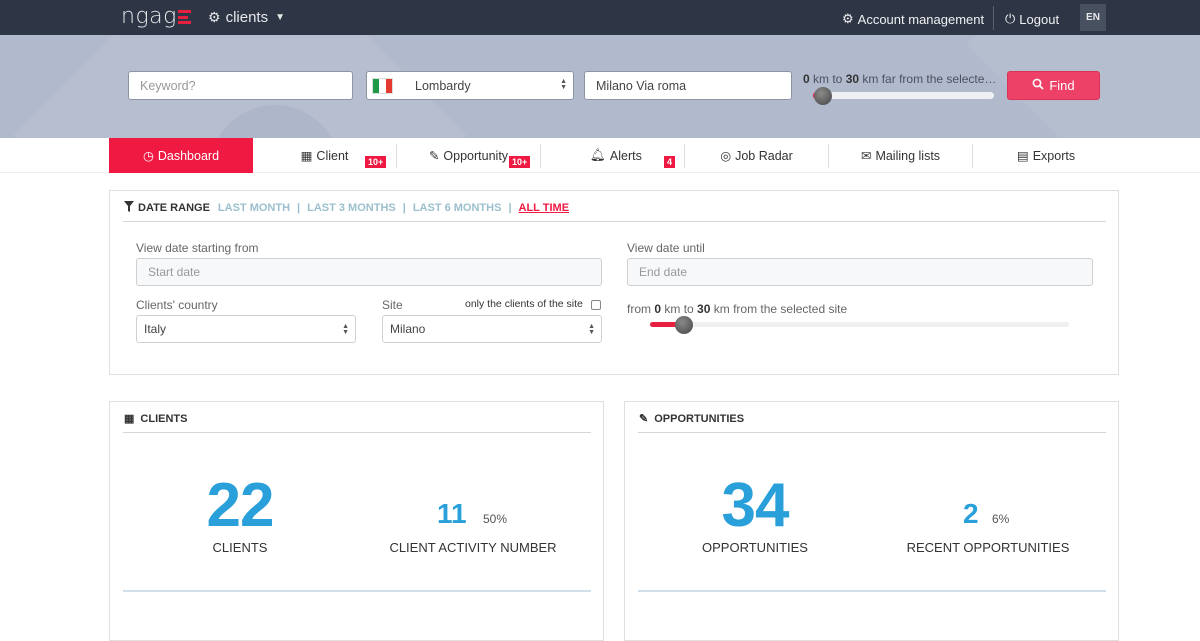  I want to click on site-value: Milano, so click(408, 329).